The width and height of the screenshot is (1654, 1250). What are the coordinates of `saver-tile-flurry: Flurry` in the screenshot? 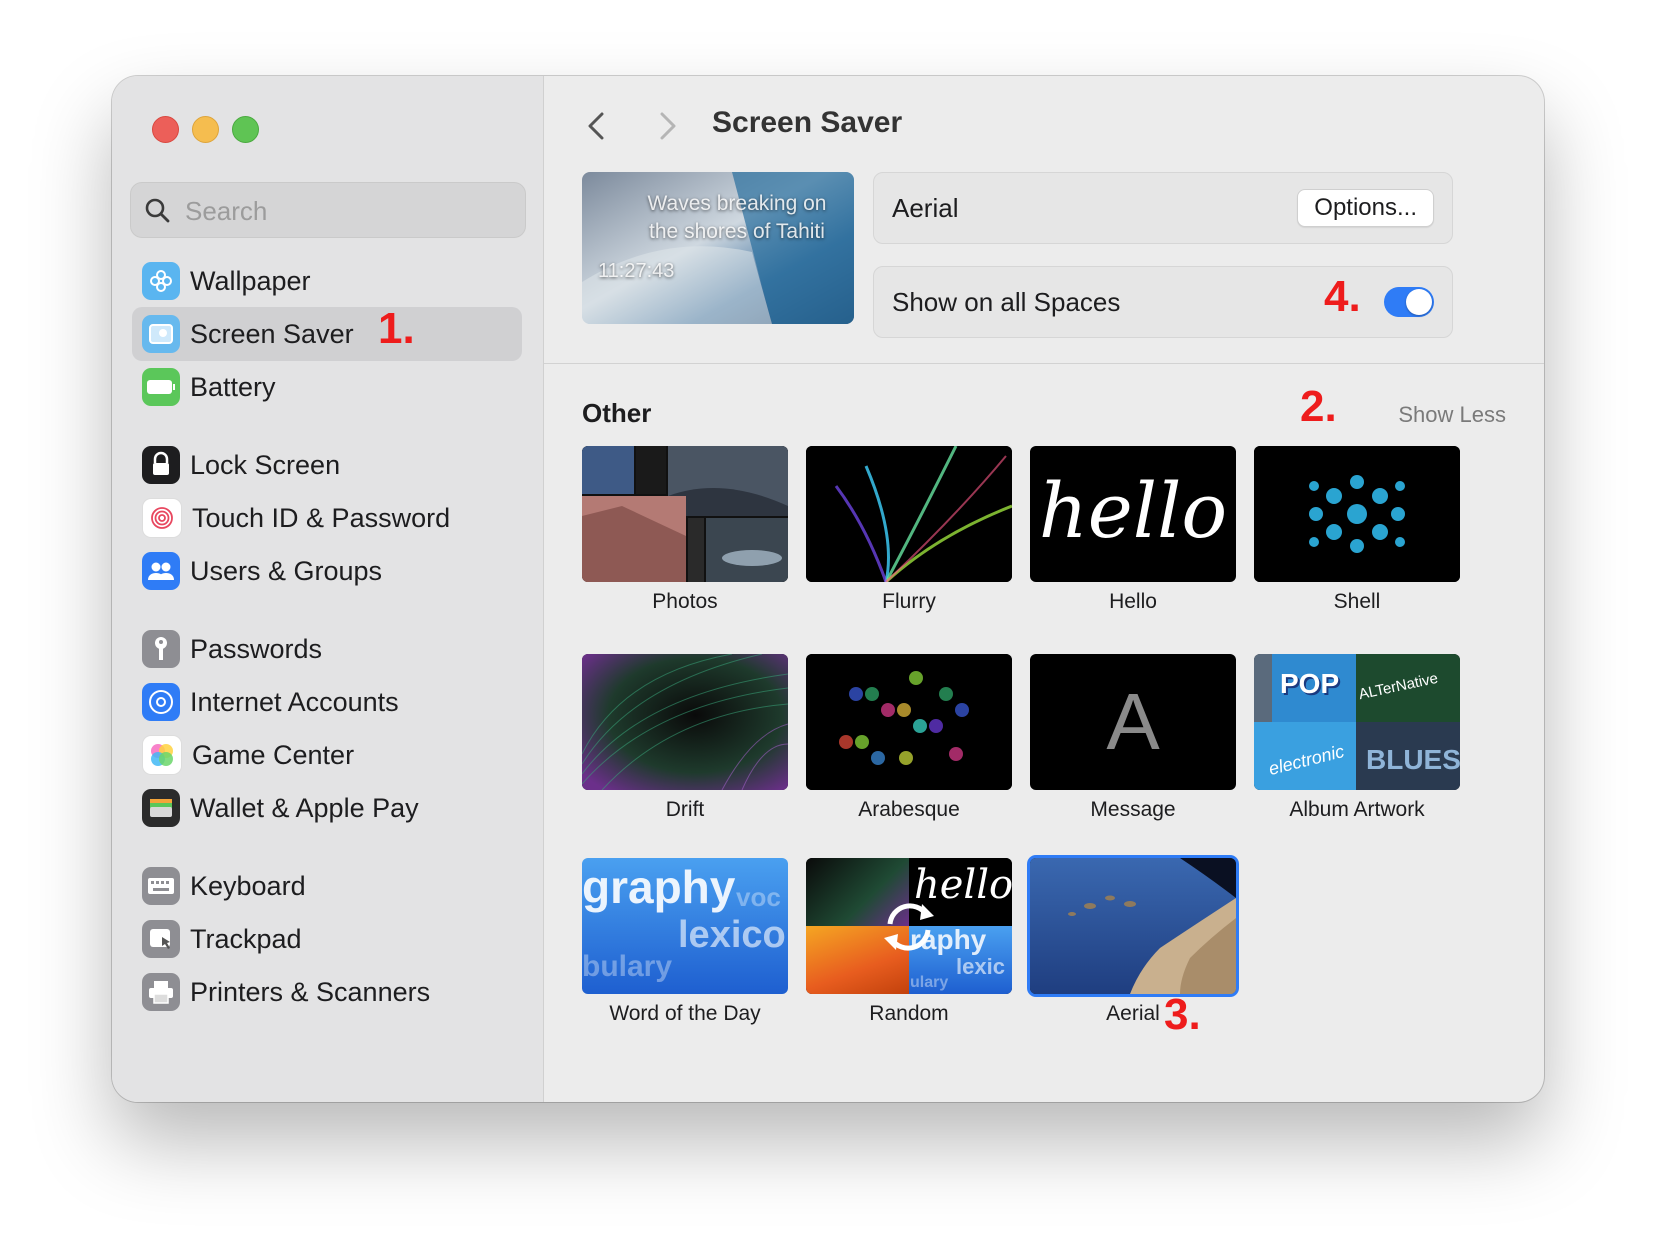 It's located at (909, 530).